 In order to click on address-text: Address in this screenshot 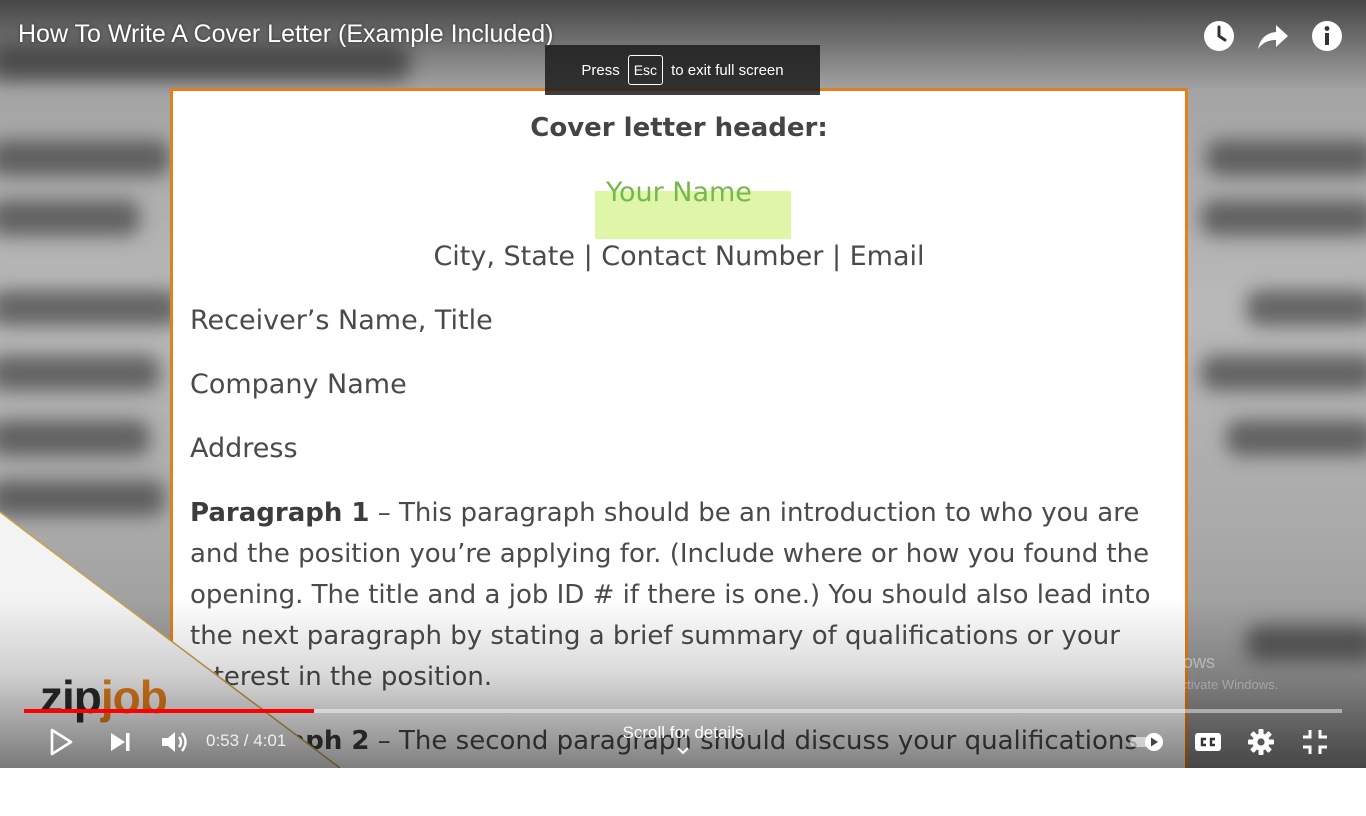, I will do `click(244, 448)`.